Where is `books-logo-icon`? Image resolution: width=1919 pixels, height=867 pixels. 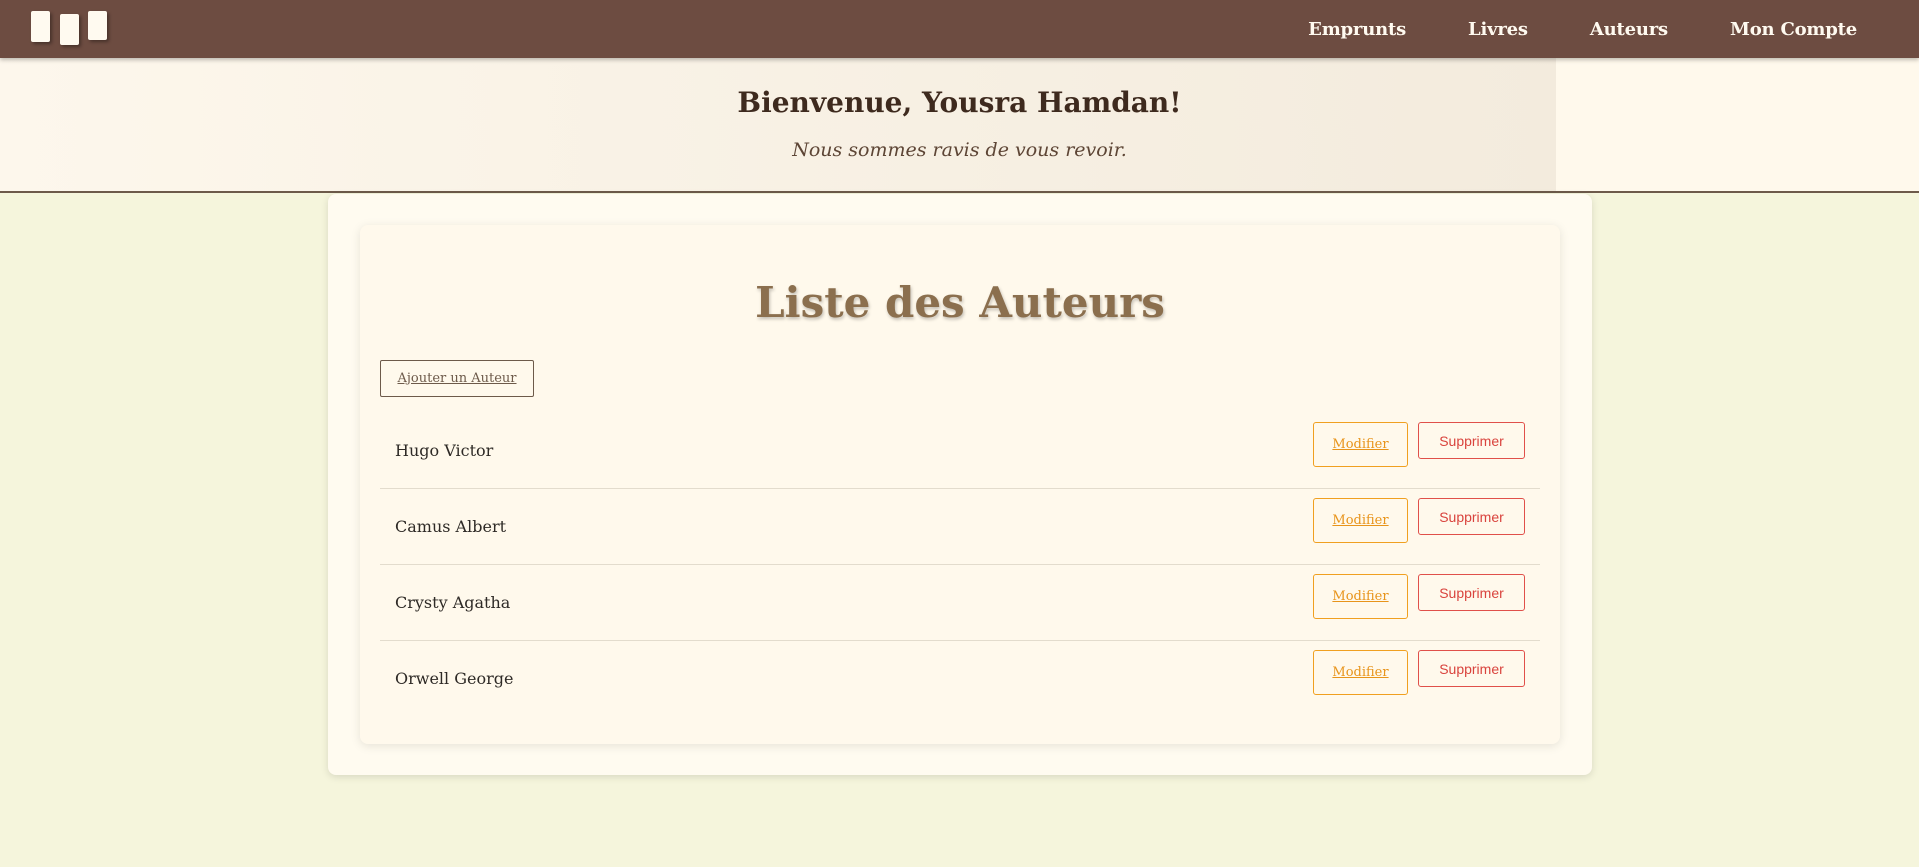 books-logo-icon is located at coordinates (71, 28).